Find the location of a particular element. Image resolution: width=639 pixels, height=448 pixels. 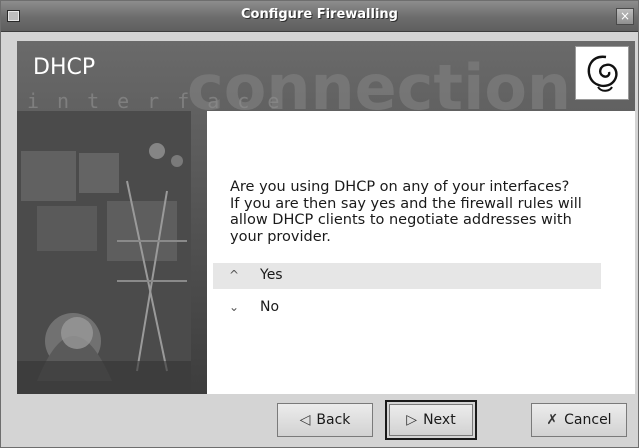

next-button: ▷ Next is located at coordinates (431, 420).